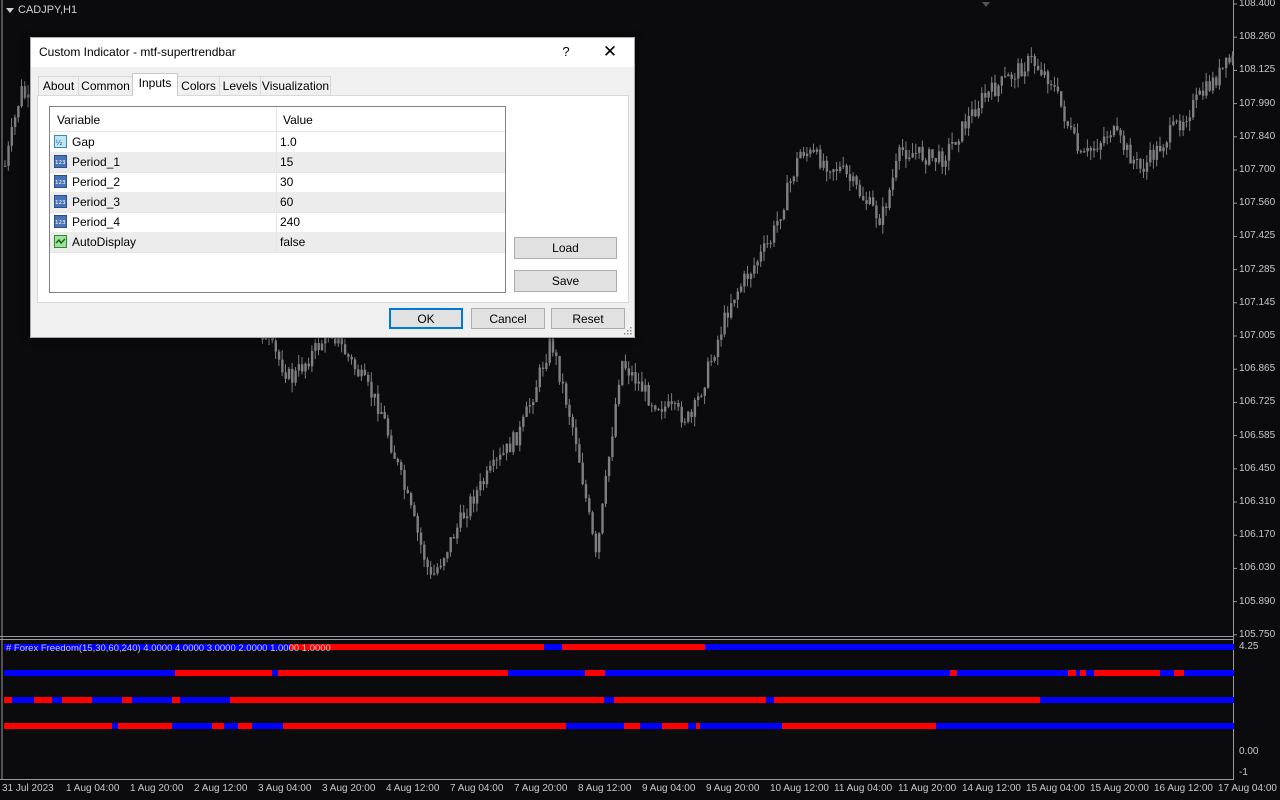 This screenshot has height=800, width=1280. What do you see at coordinates (1257, 568) in the screenshot?
I see `price-tick-label: 106.030` at bounding box center [1257, 568].